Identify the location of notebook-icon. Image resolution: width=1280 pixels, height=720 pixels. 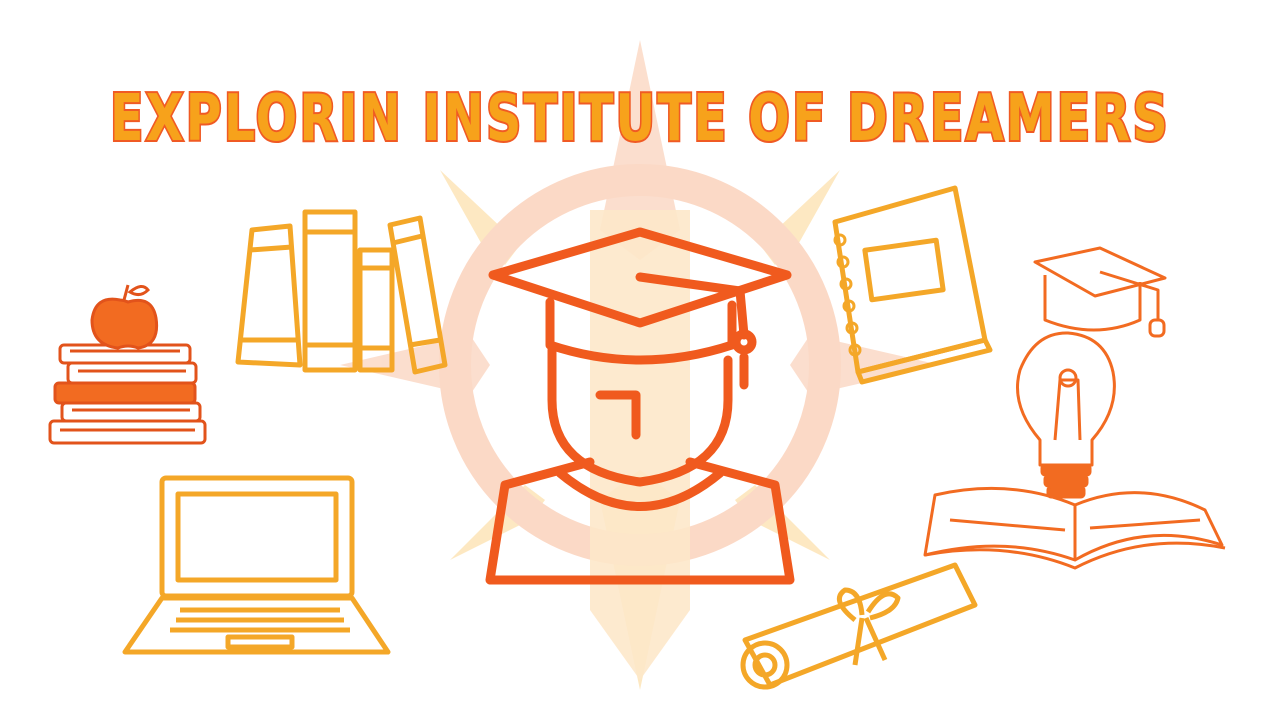
(912, 285).